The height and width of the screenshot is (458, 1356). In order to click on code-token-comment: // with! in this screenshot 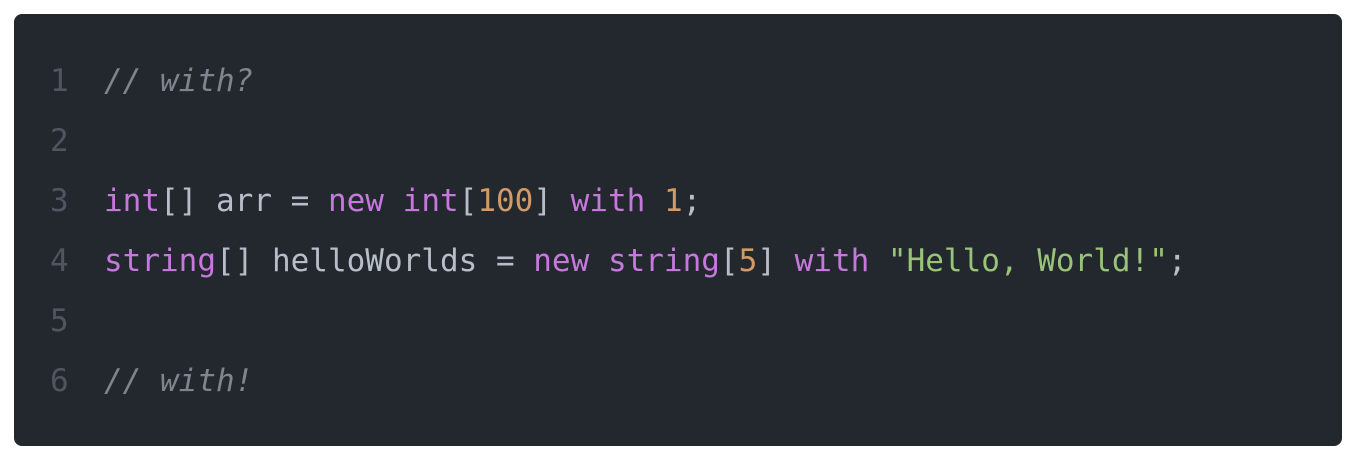, I will do `click(179, 381)`.